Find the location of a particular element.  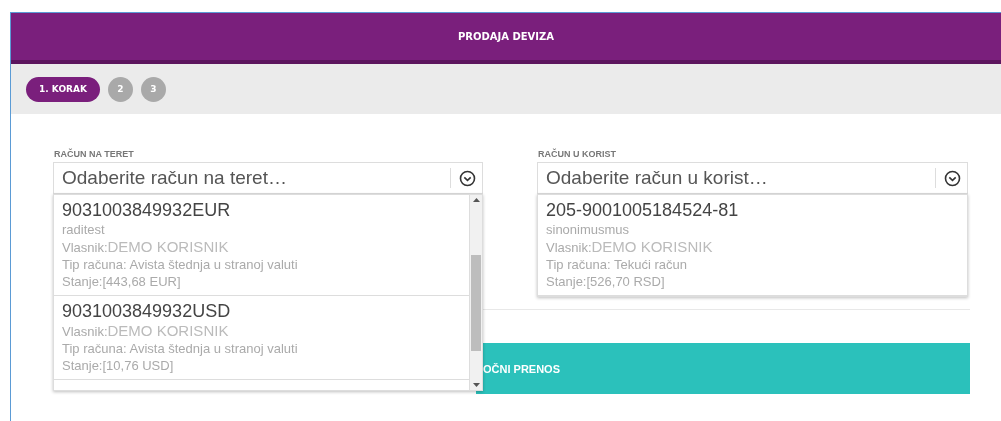

field-label: RAČUN U KORIST is located at coordinates (577, 155).